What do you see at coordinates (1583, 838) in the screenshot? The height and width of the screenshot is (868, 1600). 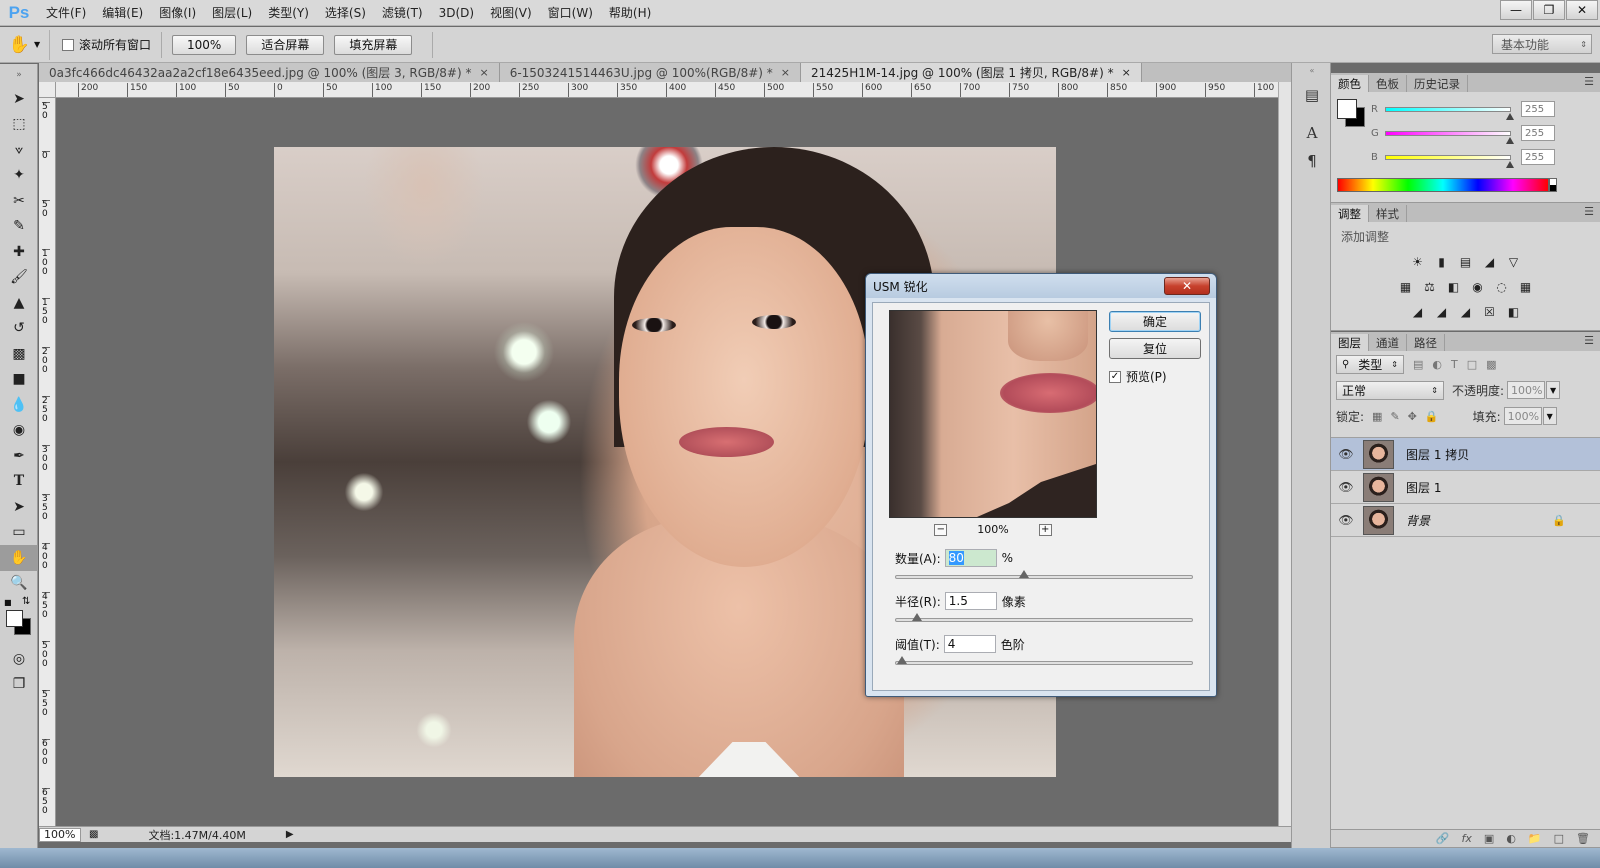 I see `trash-icon: 🗑` at bounding box center [1583, 838].